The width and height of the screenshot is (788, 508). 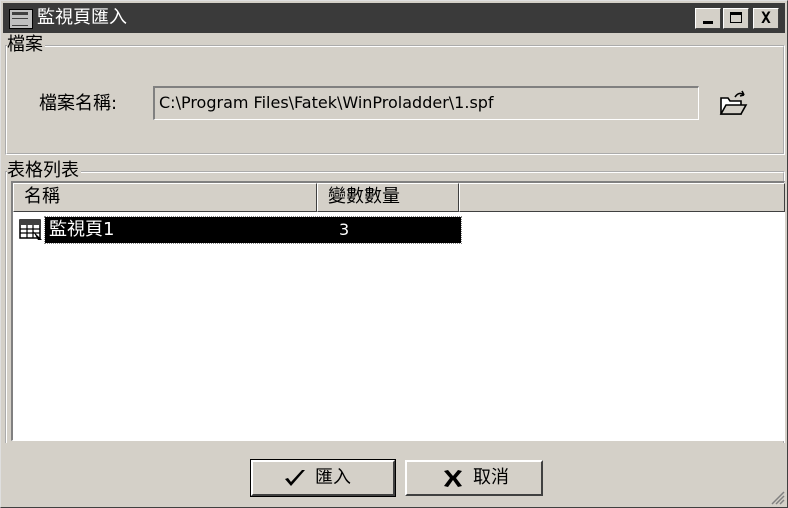 I want to click on table-icon, so click(x=30, y=229).